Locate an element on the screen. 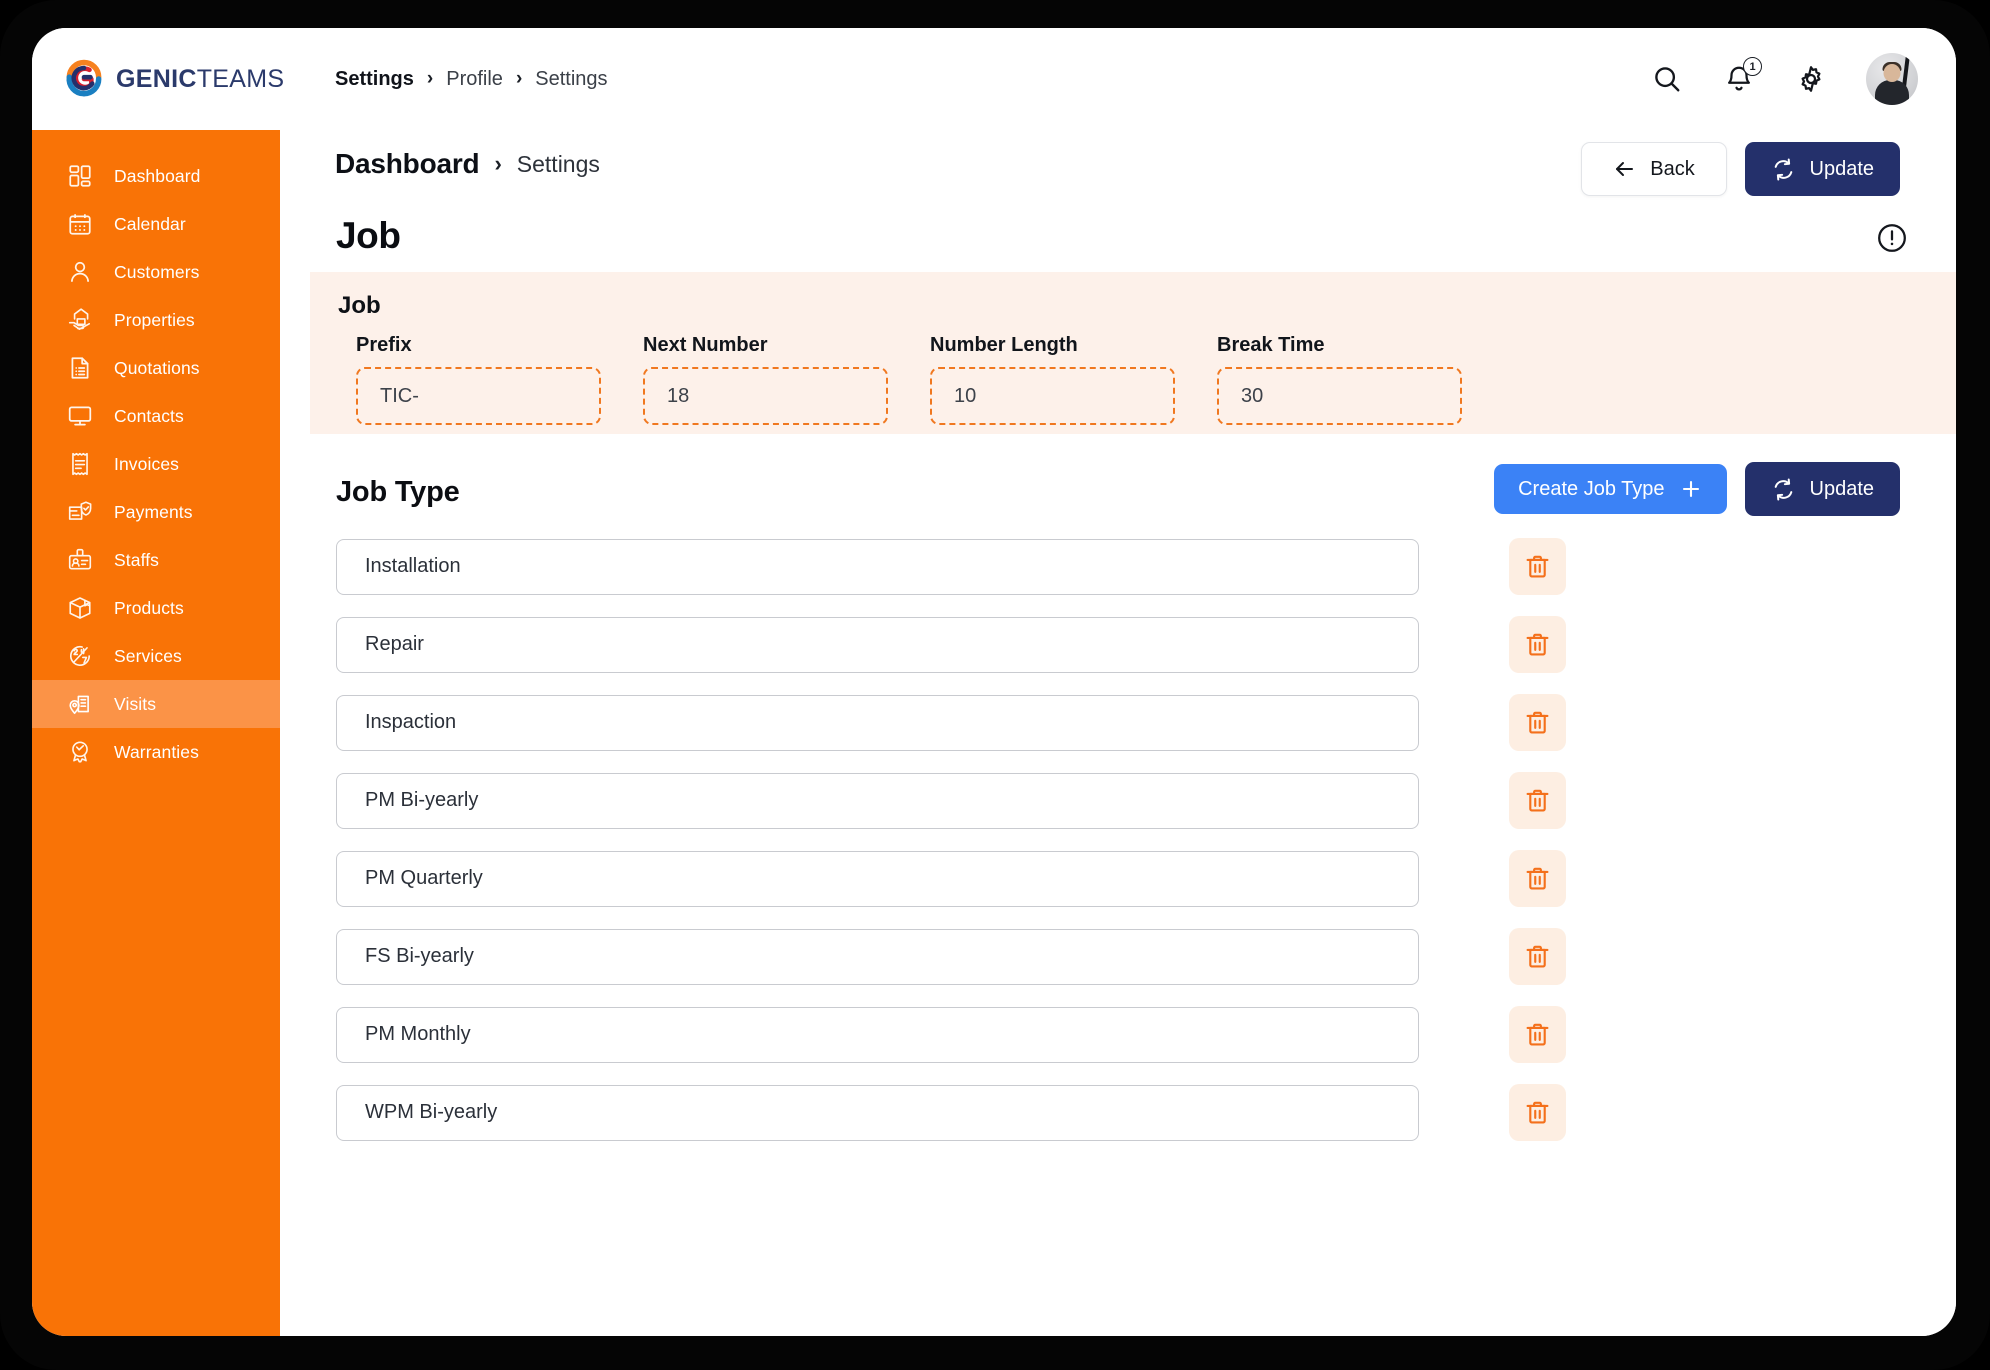 This screenshot has width=1990, height=1370. box-icon is located at coordinates (79, 608).